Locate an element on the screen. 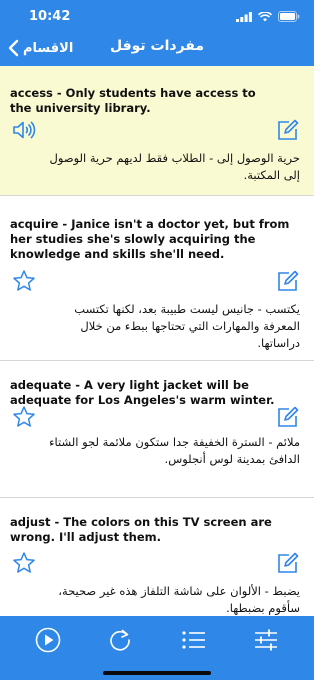 This screenshot has width=320, height=680. page-title: مفردات توفل is located at coordinates (157, 46).